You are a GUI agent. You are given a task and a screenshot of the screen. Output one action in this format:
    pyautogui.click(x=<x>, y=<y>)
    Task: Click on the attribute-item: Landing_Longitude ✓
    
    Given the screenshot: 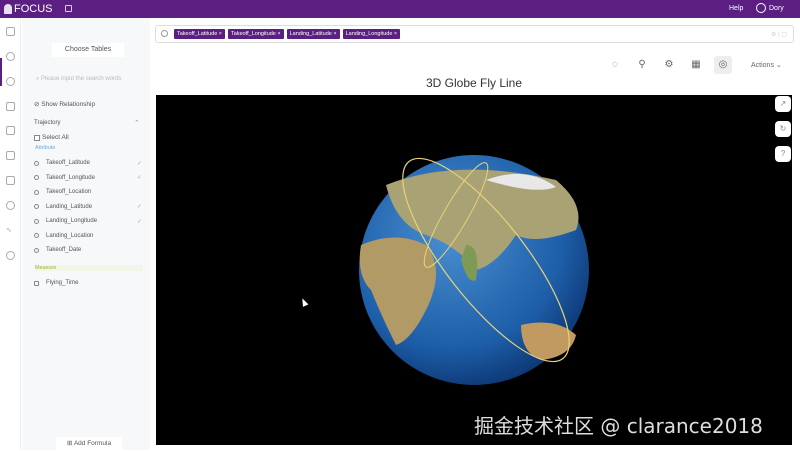 What is the action you would take?
    pyautogui.click(x=88, y=221)
    